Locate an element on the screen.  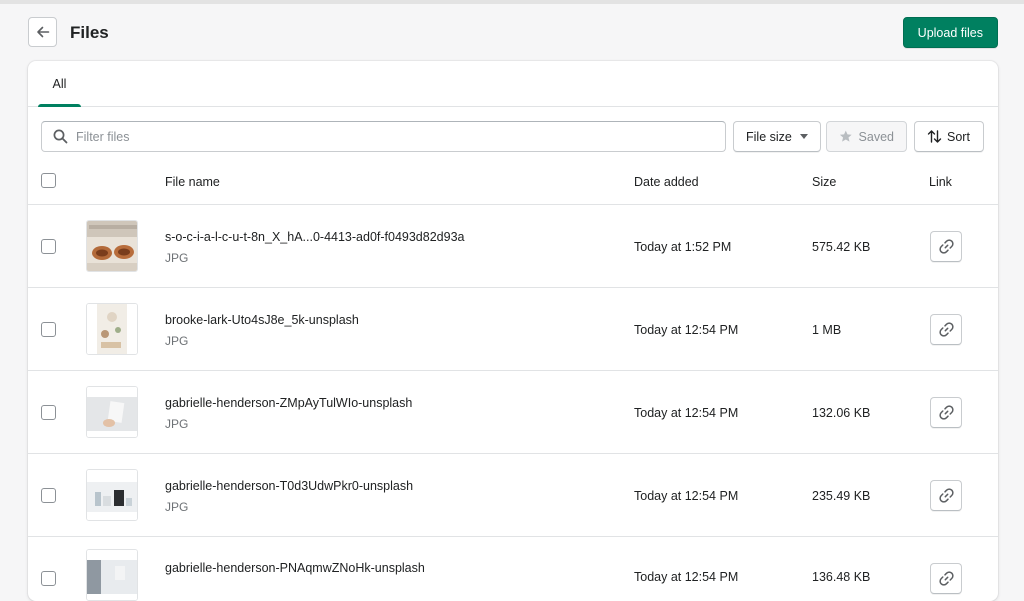
back-button is located at coordinates (42, 32).